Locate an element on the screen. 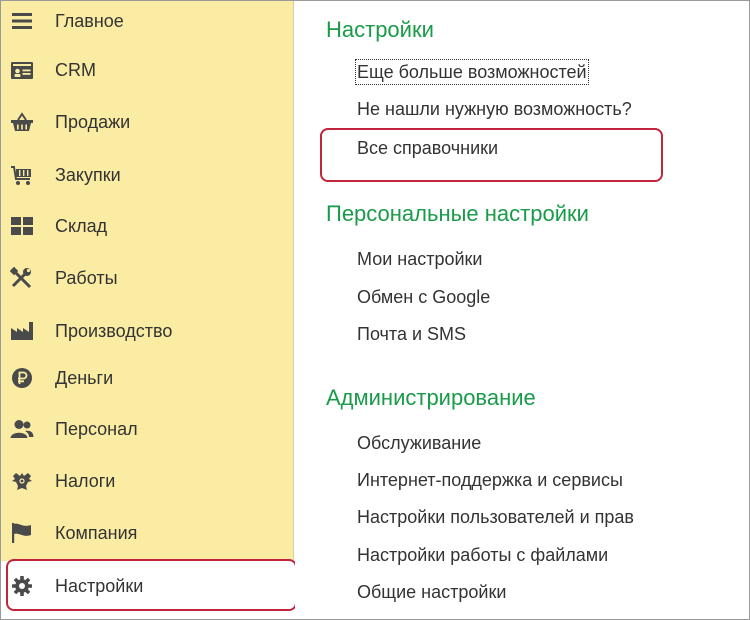 This screenshot has width=750, height=620. sidebar-item-label: Персонал is located at coordinates (96, 429).